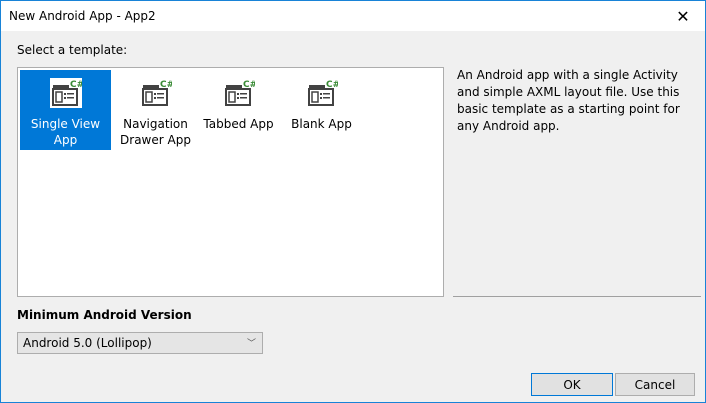 This screenshot has height=403, width=706. Describe the element at coordinates (104, 315) in the screenshot. I see `min-version-label: Minimum Android Version` at that location.